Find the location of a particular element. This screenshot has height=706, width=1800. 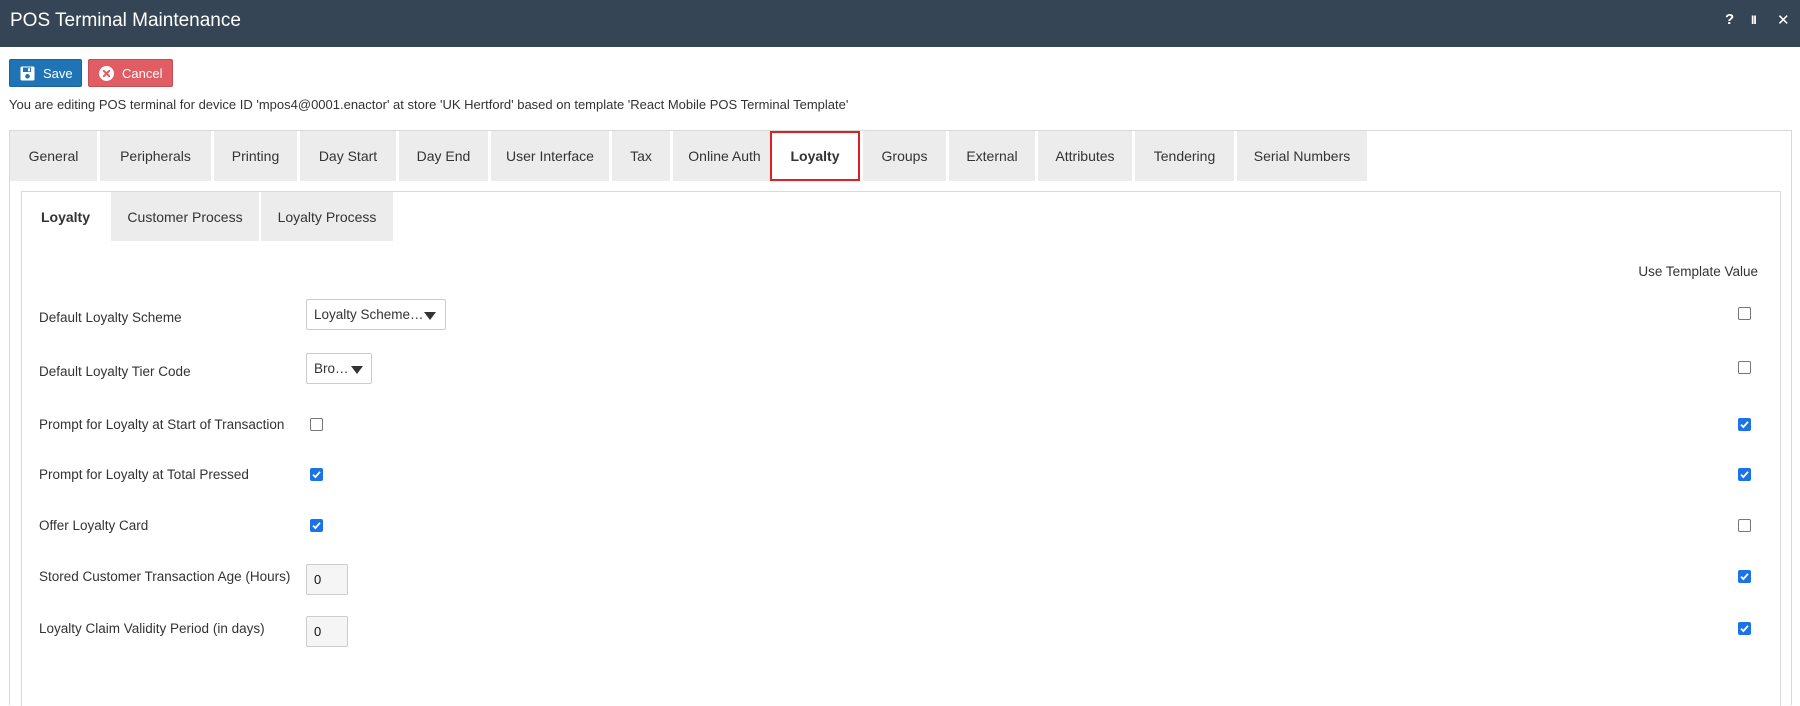

stored-customer-transaction-age-label: Stored Customer Transaction Age (Hours) is located at coordinates (165, 576).